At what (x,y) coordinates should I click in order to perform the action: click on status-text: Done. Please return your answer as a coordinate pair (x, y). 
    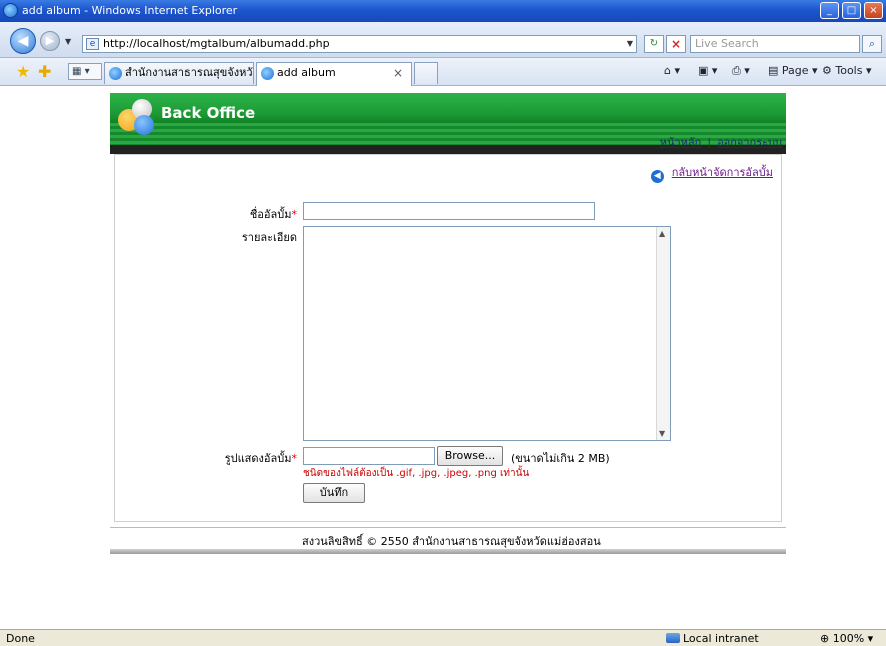
    Looking at the image, I should click on (20, 638).